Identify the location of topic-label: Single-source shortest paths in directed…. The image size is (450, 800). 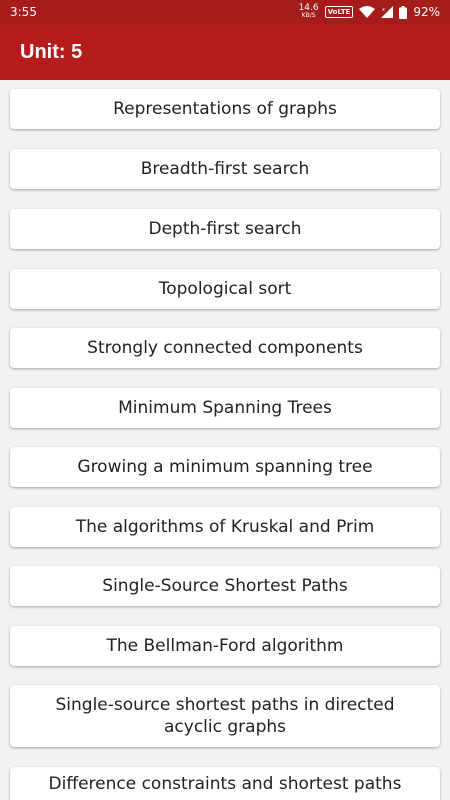
(225, 716).